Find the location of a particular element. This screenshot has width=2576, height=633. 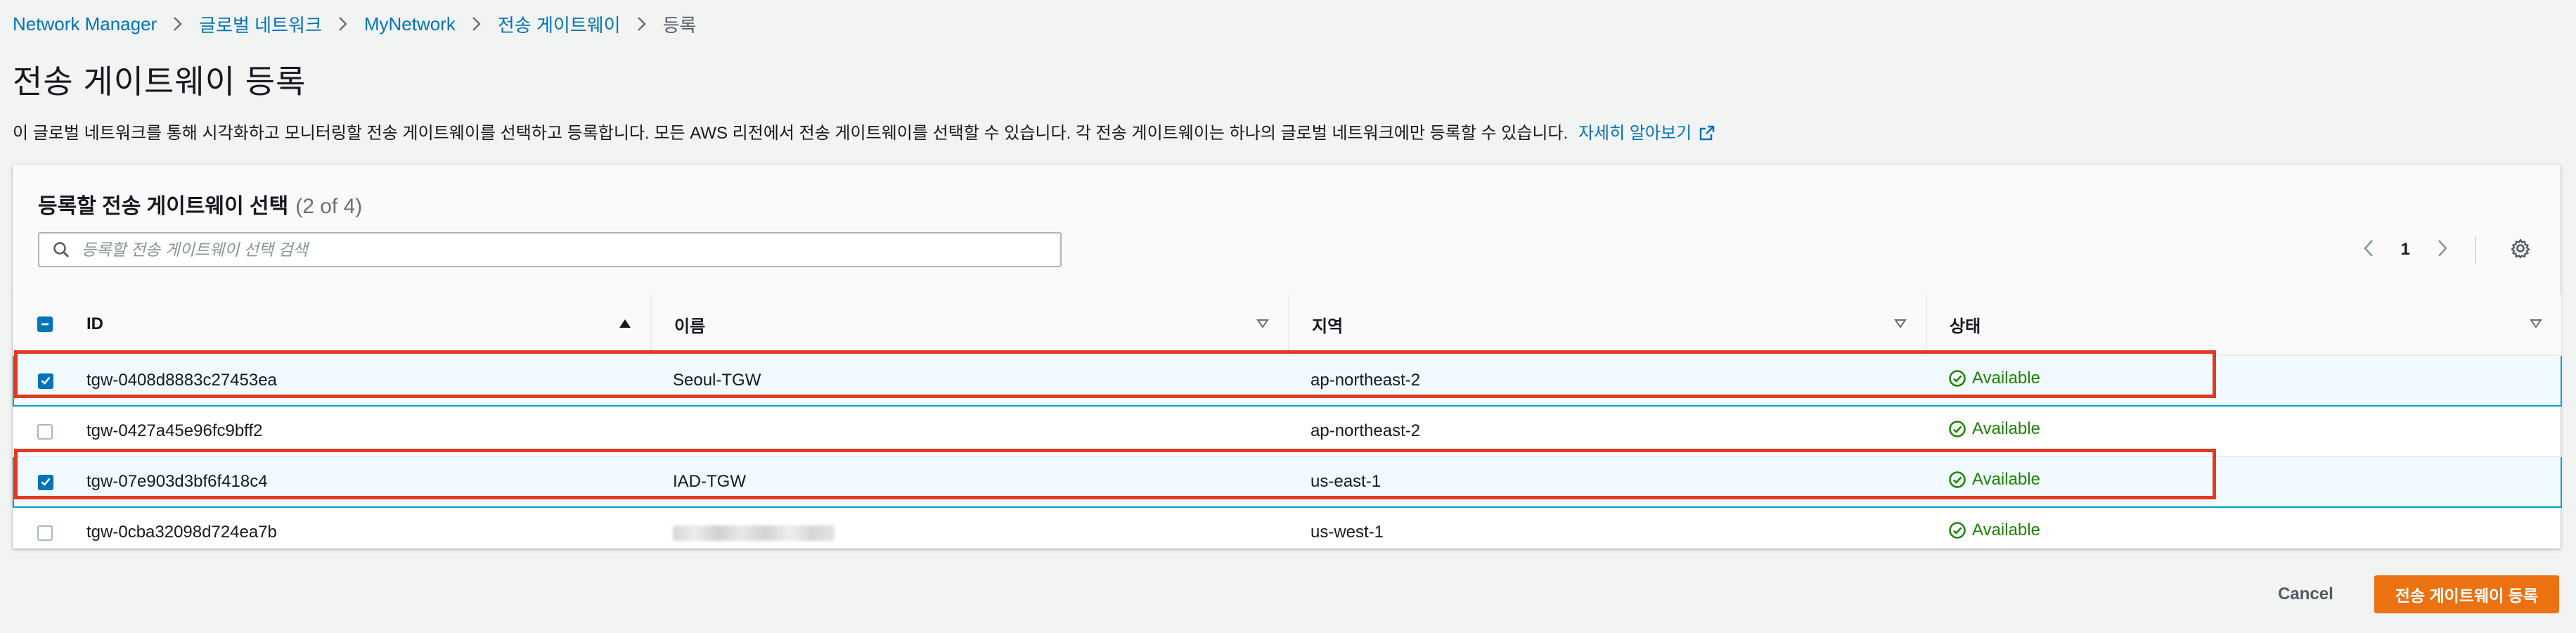

sort-ascending-icon is located at coordinates (625, 324).